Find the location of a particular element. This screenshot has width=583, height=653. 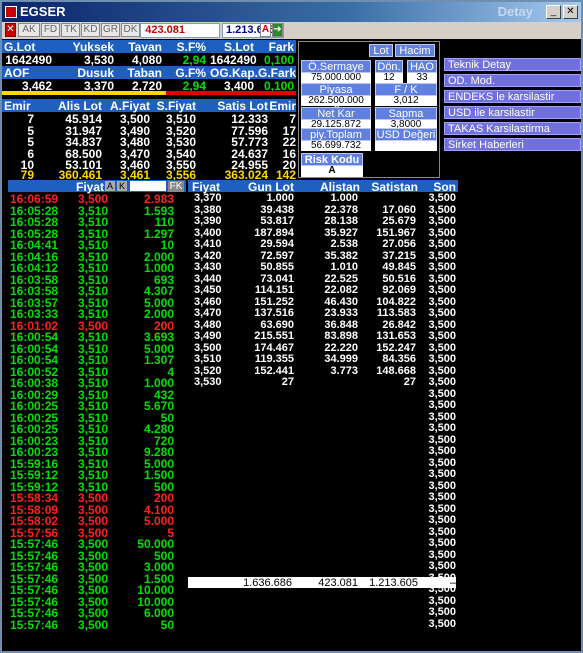

dist-cell: 25.679 is located at coordinates (399, 221).